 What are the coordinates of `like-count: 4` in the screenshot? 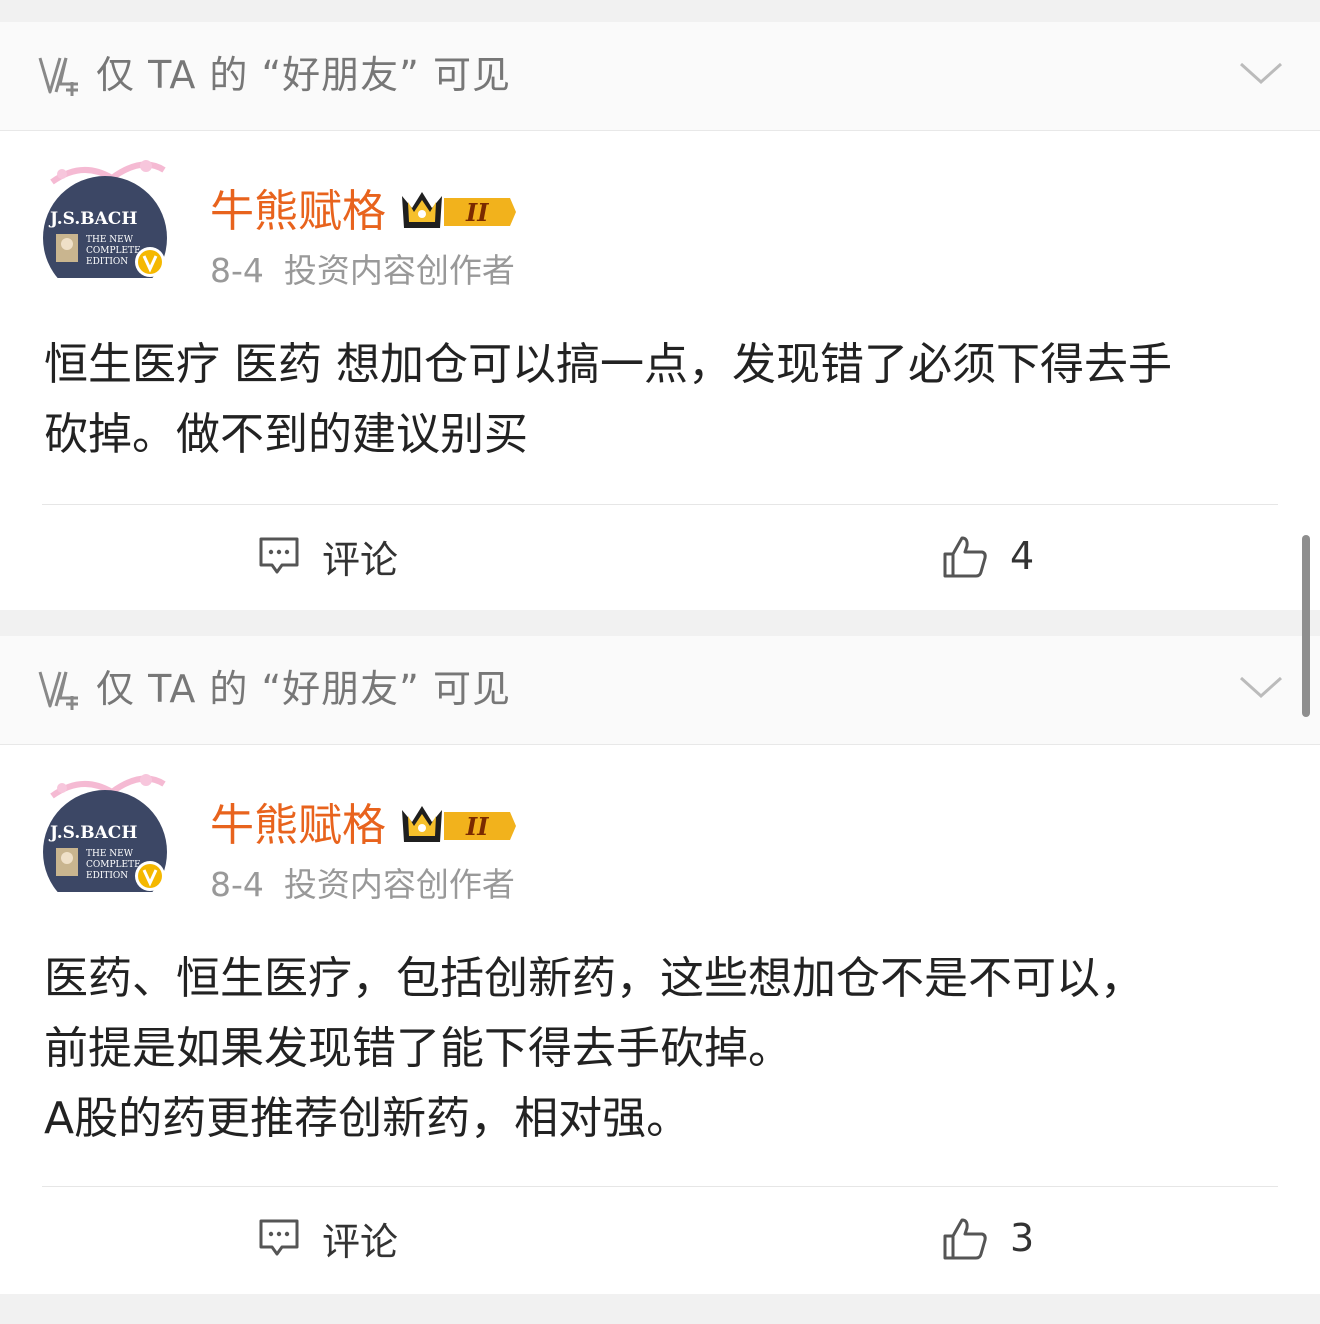 It's located at (1022, 556).